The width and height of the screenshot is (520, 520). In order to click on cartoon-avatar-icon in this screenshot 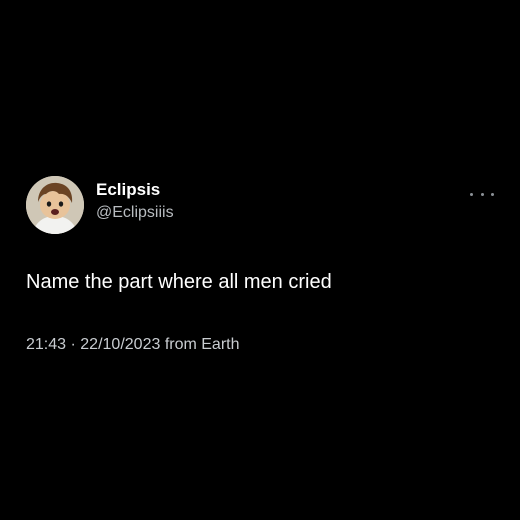, I will do `click(55, 205)`.